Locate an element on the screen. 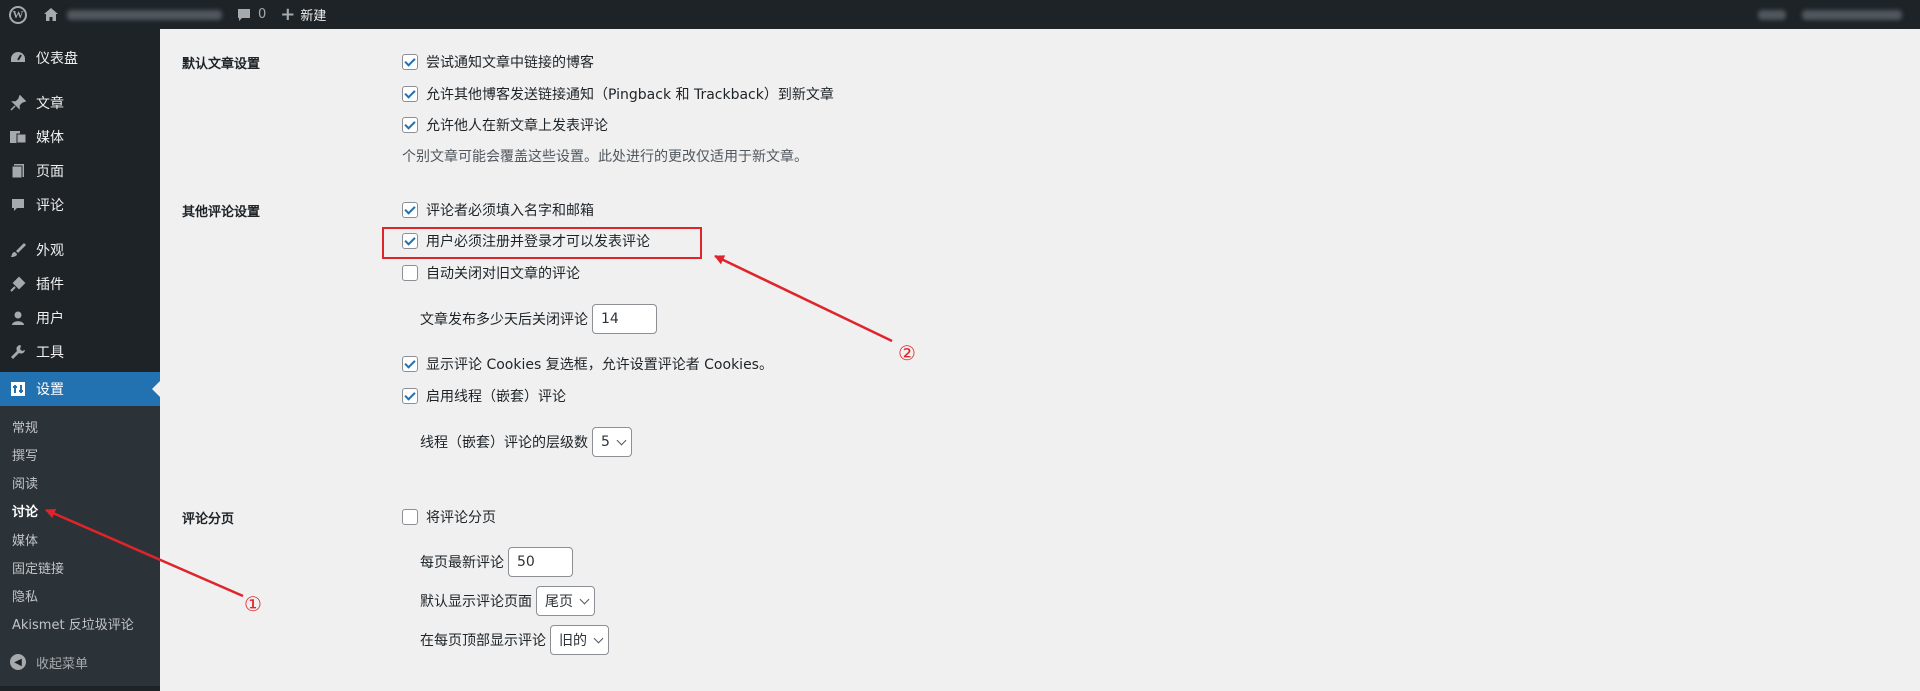 The height and width of the screenshot is (691, 1920). menu-comments: 评论 is located at coordinates (80, 205).